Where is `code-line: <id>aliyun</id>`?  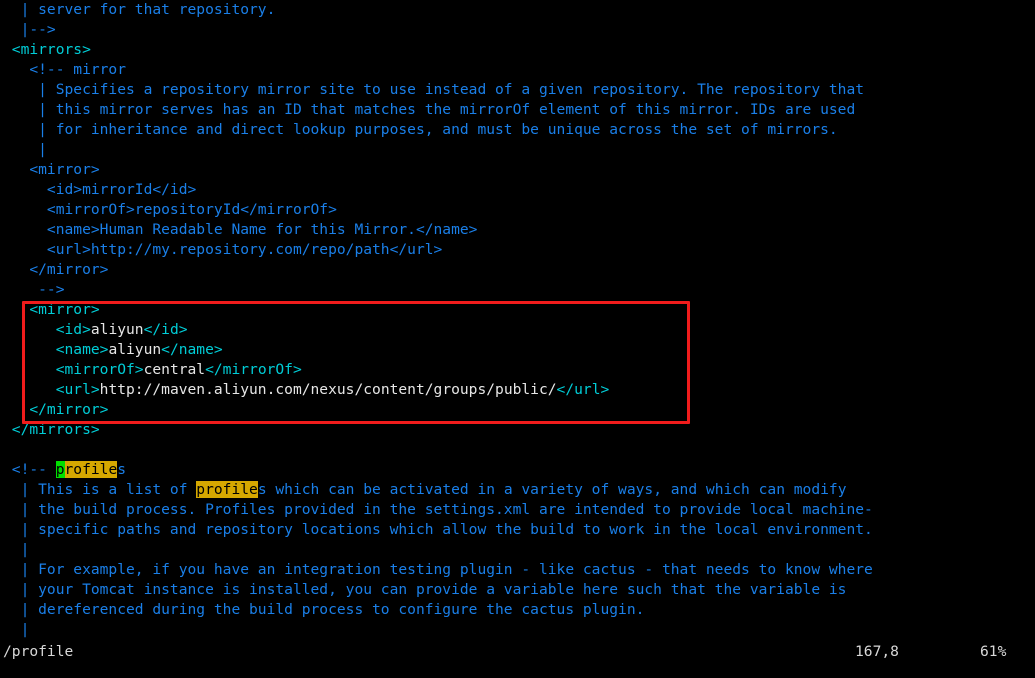 code-line: <id>aliyun</id> is located at coordinates (517, 330).